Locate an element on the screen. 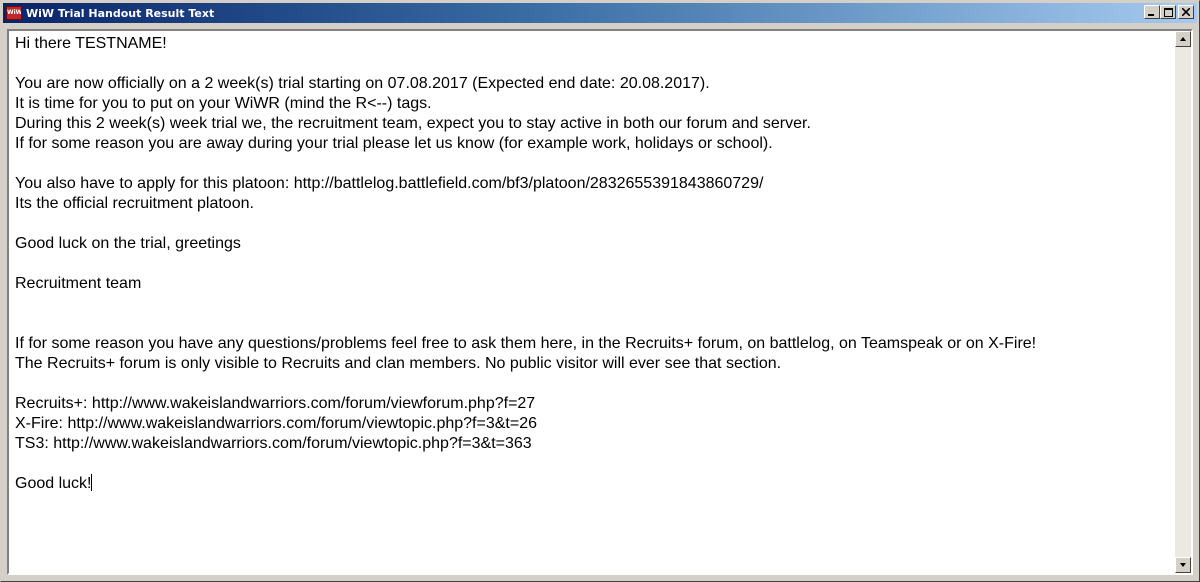 The image size is (1200, 582). maximize-button is located at coordinates (1168, 12).